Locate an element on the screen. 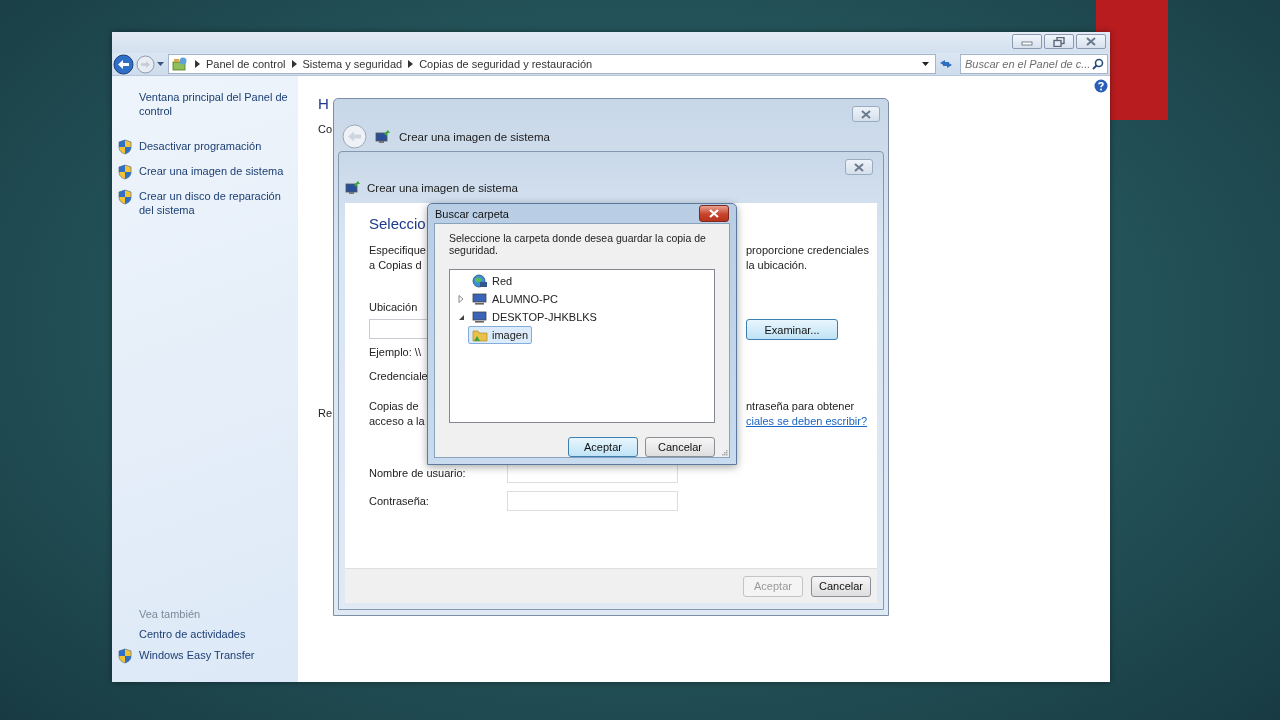  help-icon is located at coordinates (1101, 86).